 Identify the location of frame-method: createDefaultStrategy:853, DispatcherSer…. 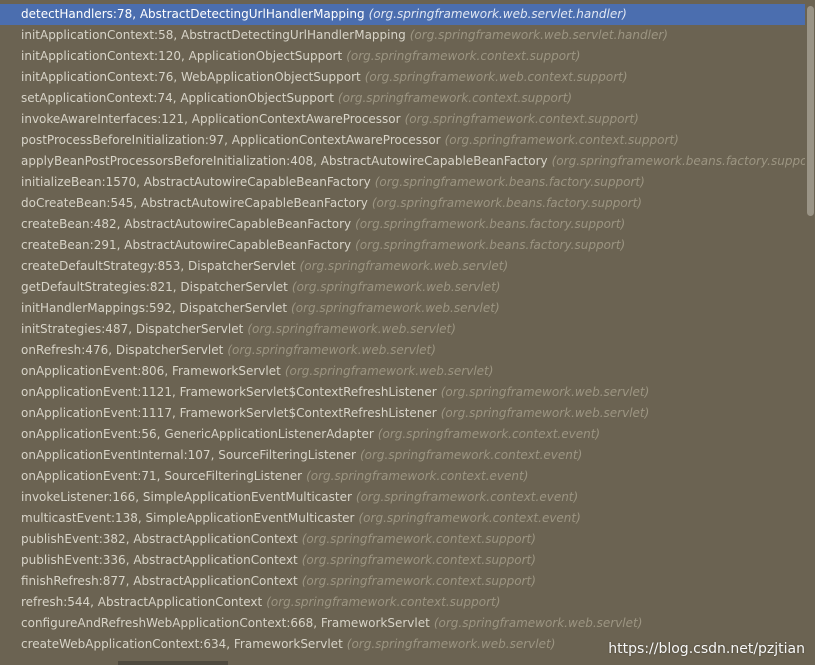
(158, 266).